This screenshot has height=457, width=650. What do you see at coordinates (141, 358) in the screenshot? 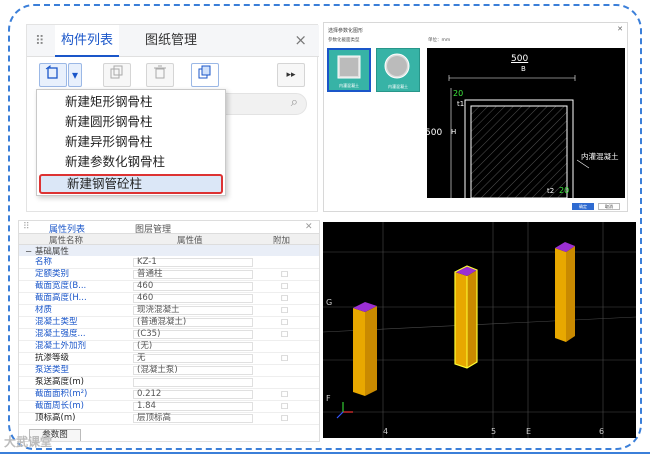
I see `property-value: 无` at bounding box center [141, 358].